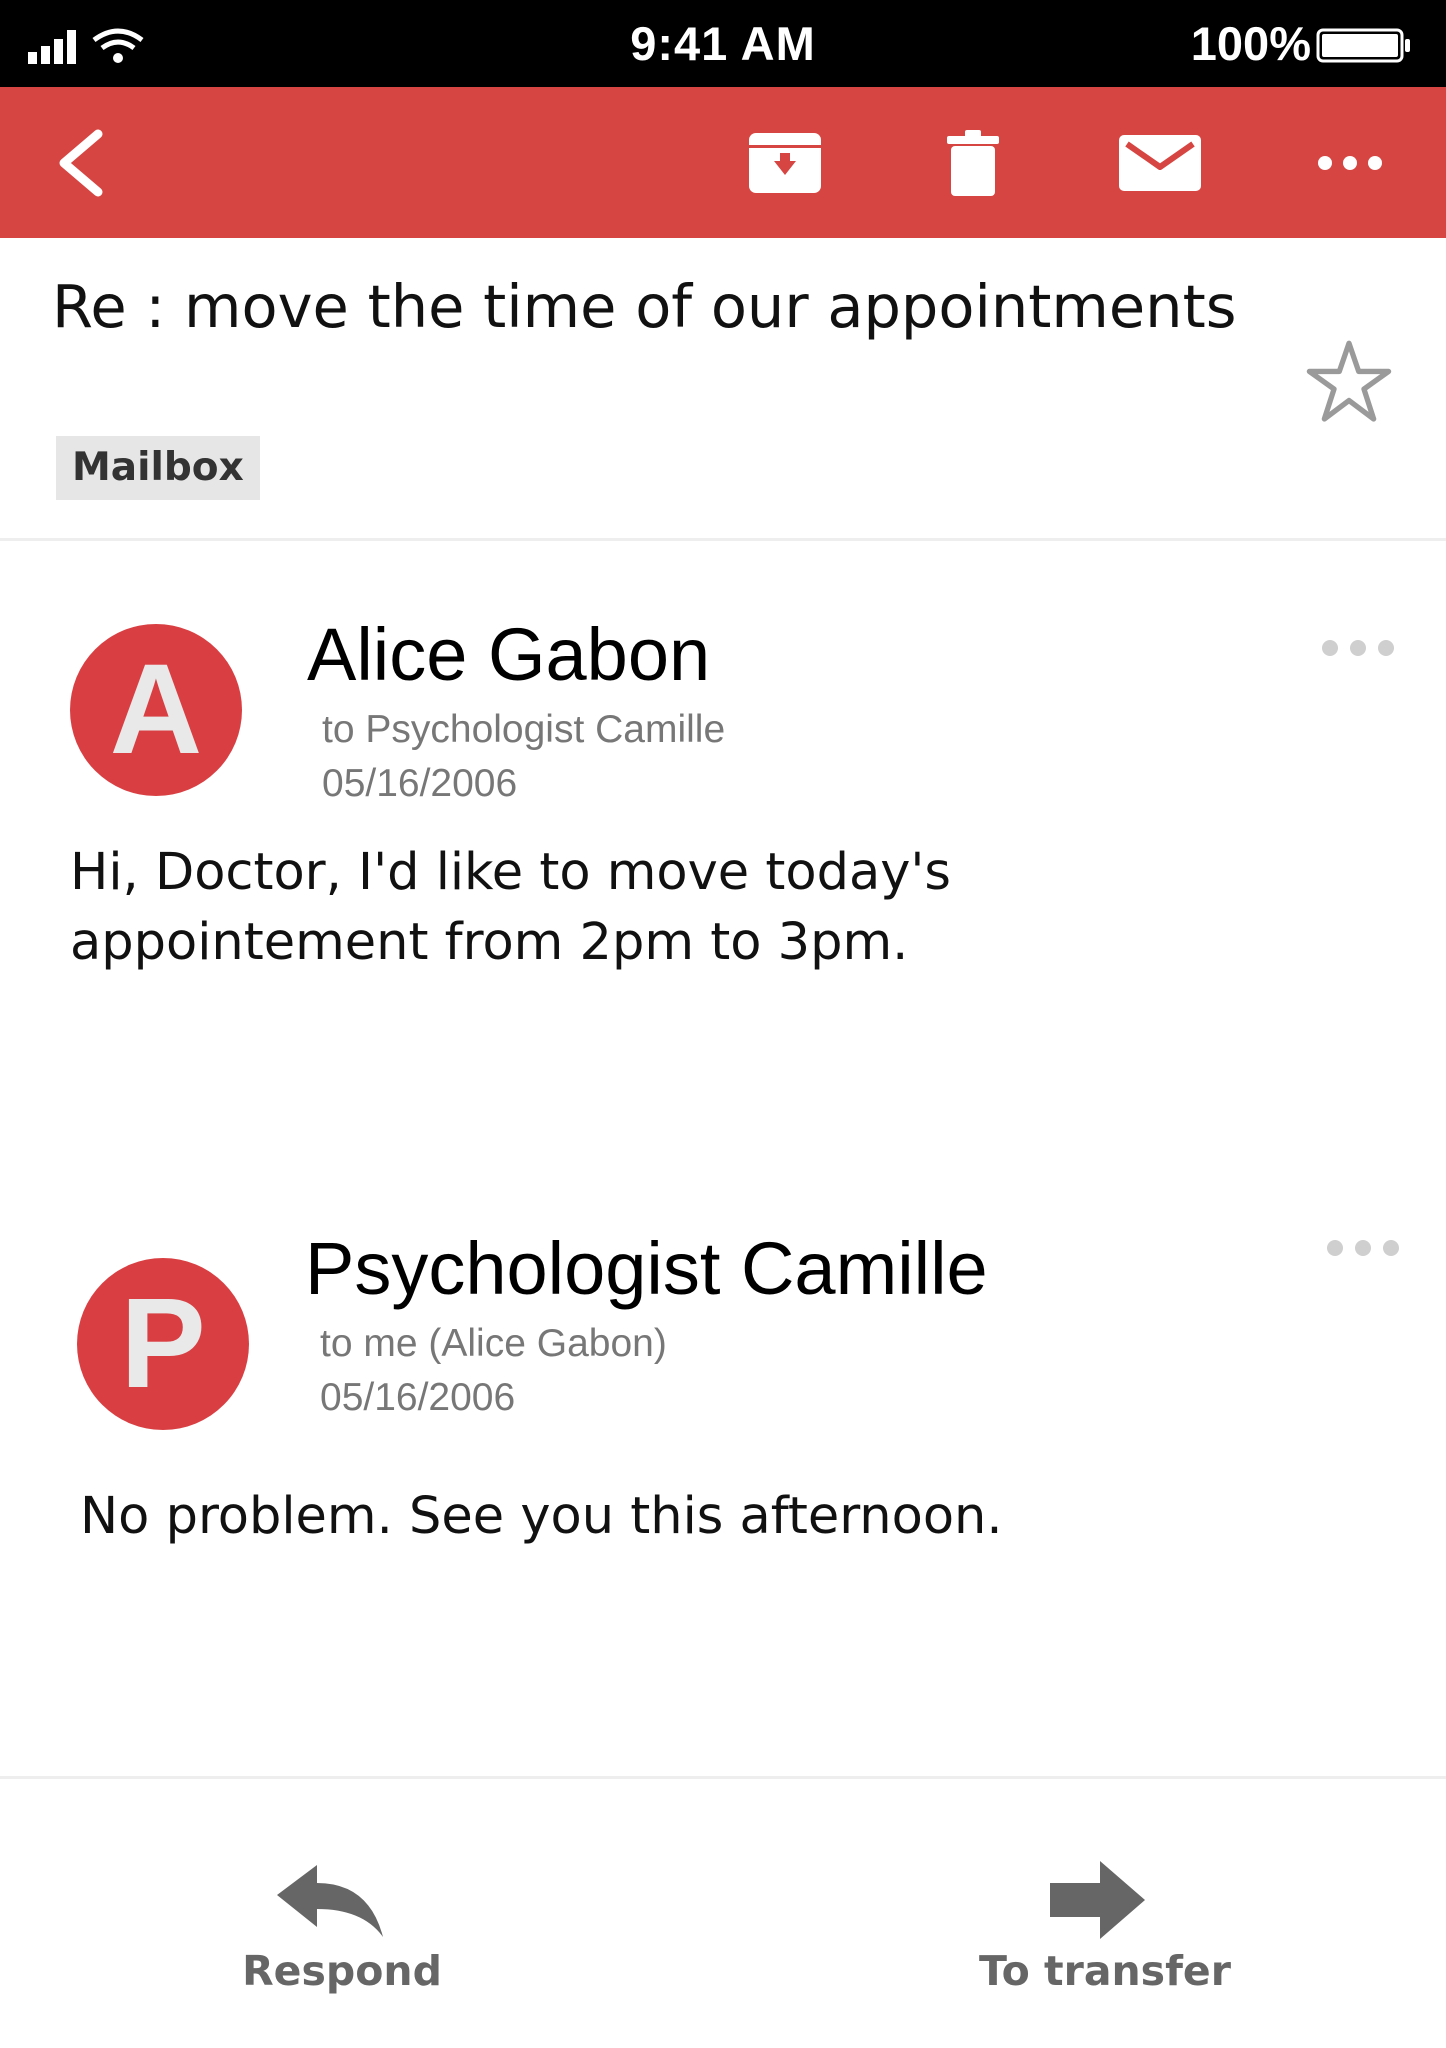 Image resolution: width=1446 pixels, height=2048 pixels. I want to click on back-arrow-icon, so click(81, 162).